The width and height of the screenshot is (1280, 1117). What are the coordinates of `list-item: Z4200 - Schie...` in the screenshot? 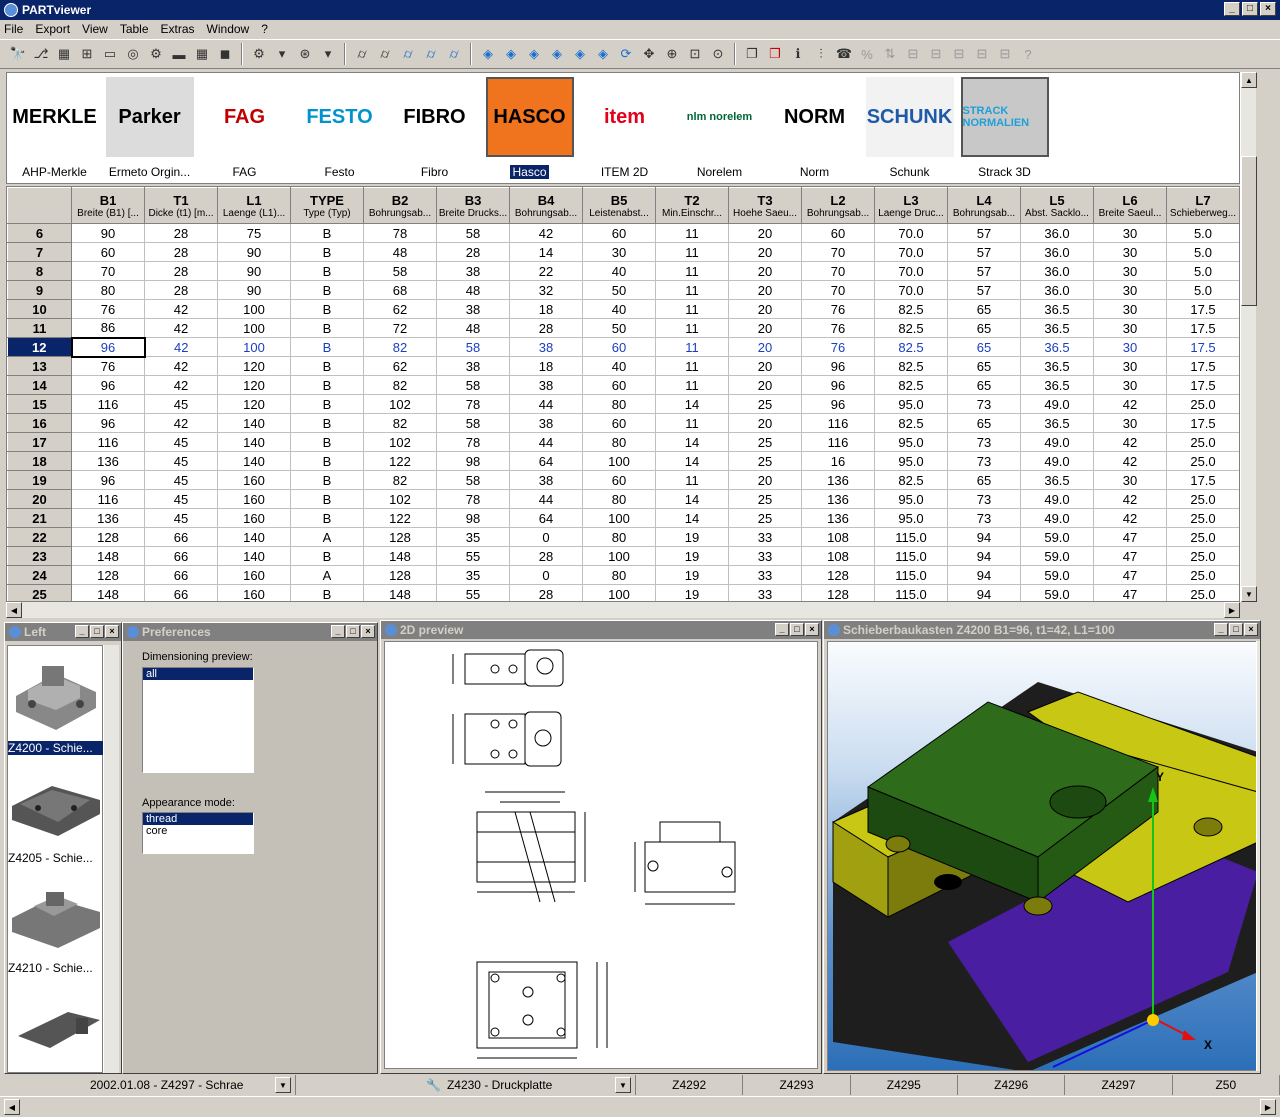 It's located at (55, 701).